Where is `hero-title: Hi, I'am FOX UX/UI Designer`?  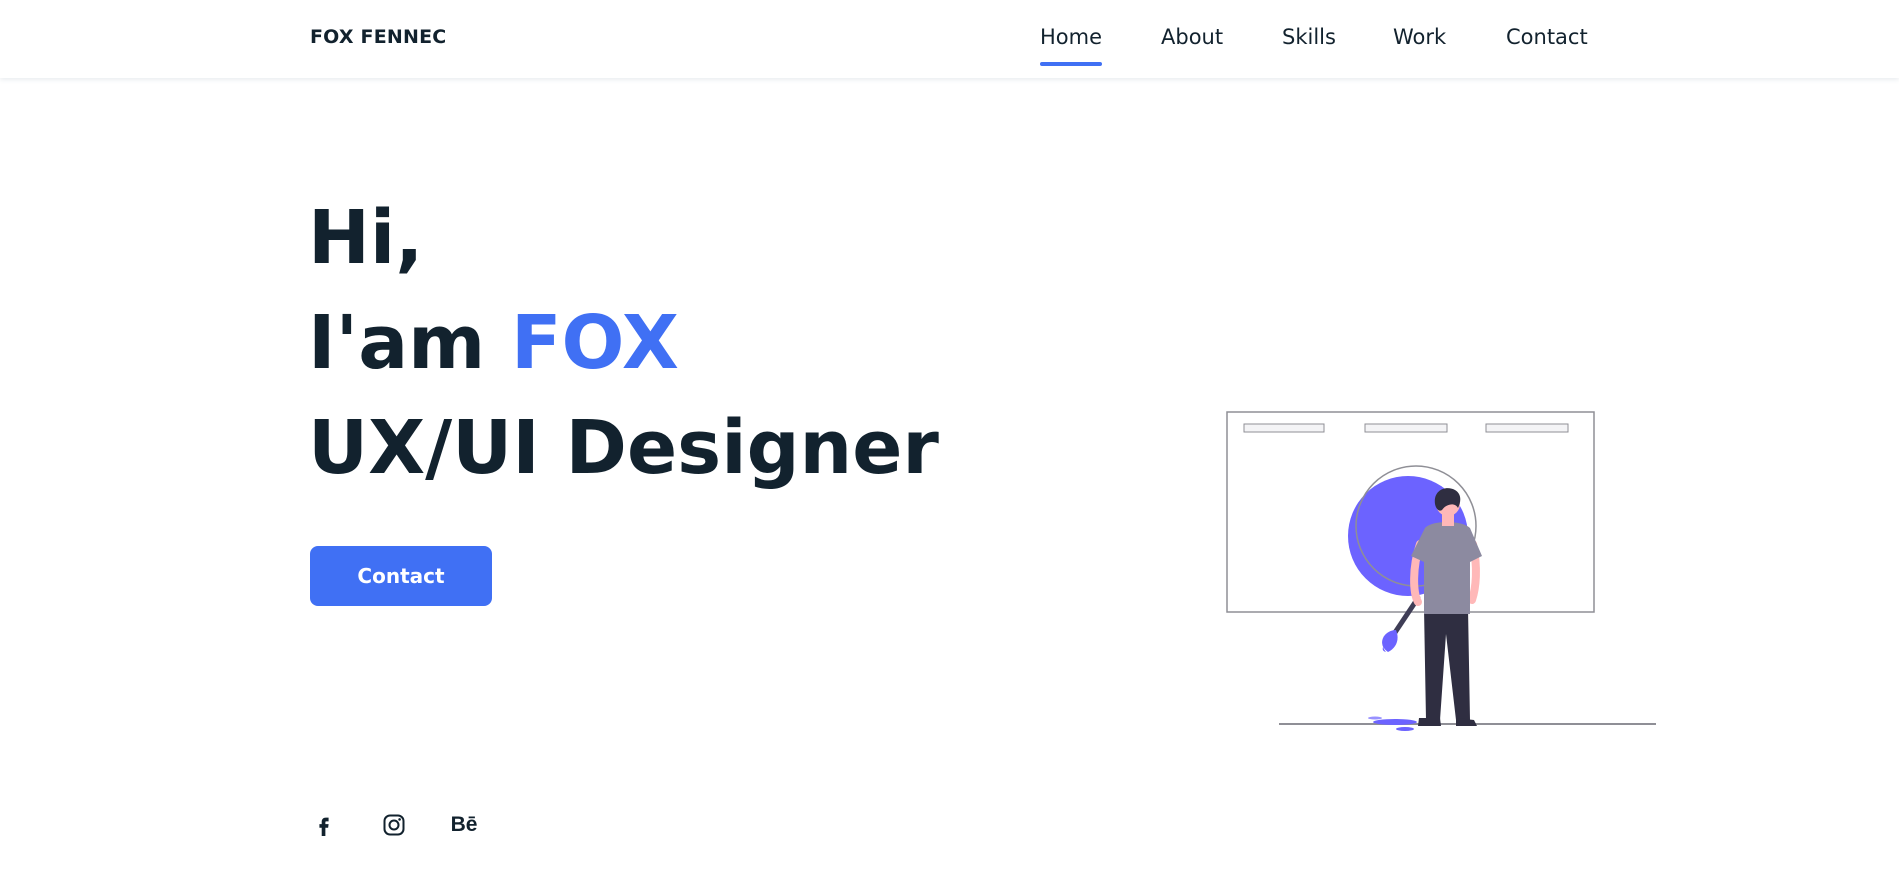 hero-title: Hi, I'am FOX UX/UI Designer is located at coordinates (623, 343).